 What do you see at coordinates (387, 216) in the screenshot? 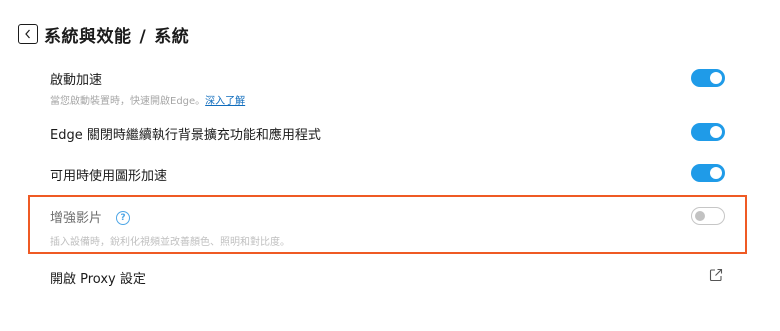
I see `setting-label: 增強影片?` at bounding box center [387, 216].